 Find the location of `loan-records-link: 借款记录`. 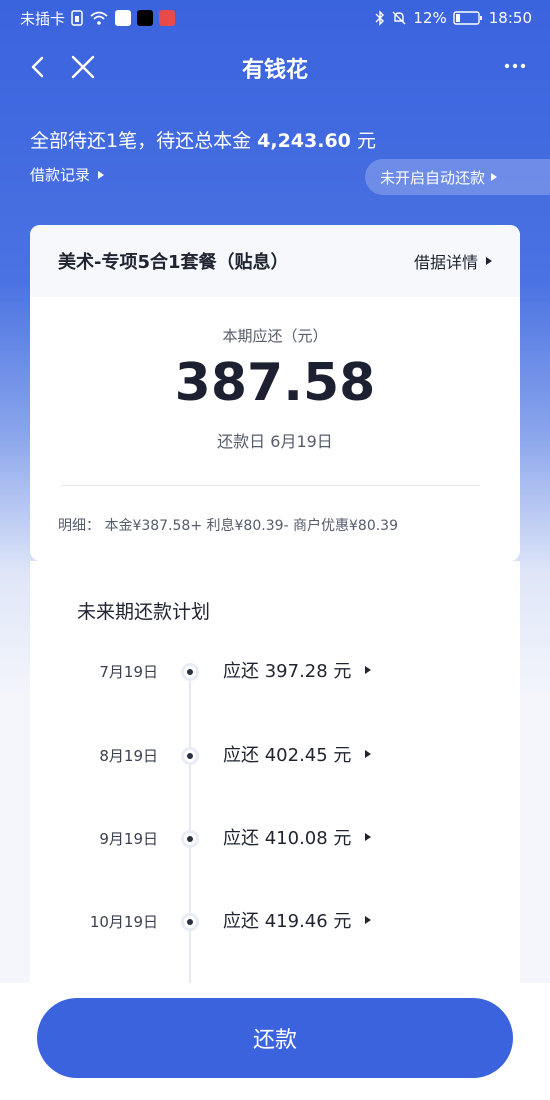

loan-records-link: 借款记录 is located at coordinates (67, 174).